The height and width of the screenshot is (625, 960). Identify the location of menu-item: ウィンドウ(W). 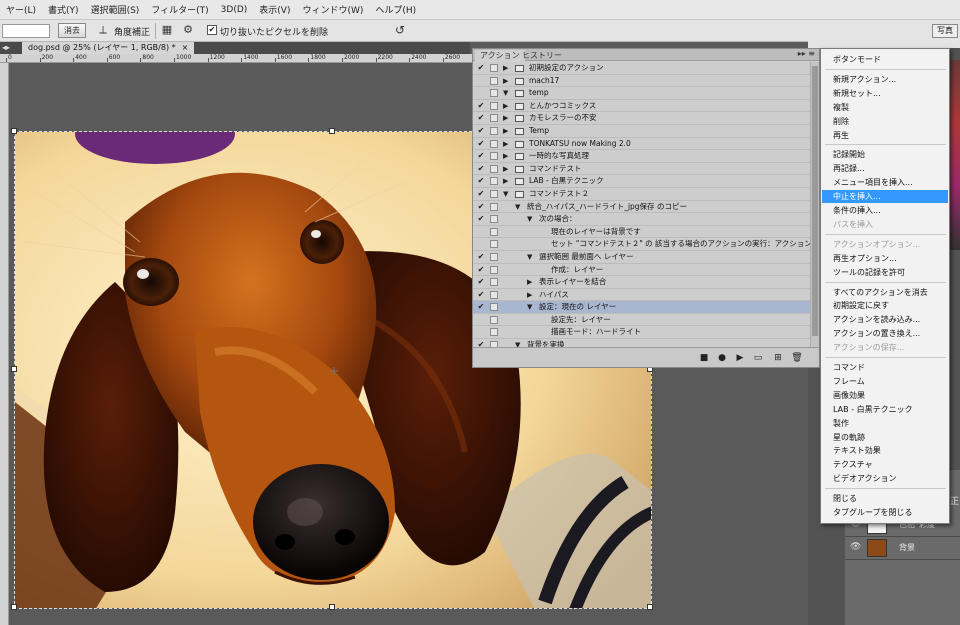
(332, 9).